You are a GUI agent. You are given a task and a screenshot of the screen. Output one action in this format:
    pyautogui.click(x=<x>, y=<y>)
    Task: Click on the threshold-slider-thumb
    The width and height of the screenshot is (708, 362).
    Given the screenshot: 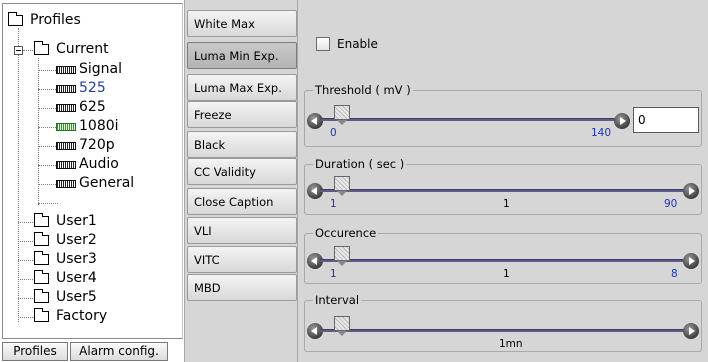 What is the action you would take?
    pyautogui.click(x=342, y=115)
    